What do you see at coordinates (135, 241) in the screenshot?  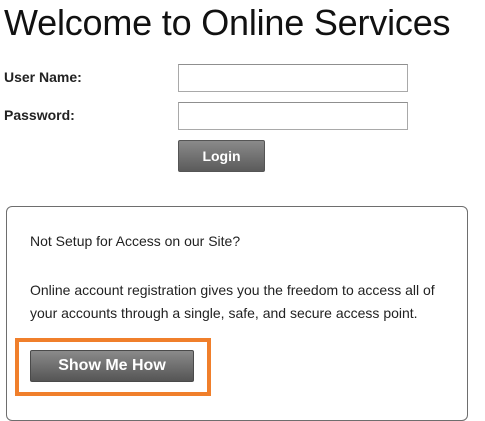 I see `registration-heading: Not Setup for Access on our Site?` at bounding box center [135, 241].